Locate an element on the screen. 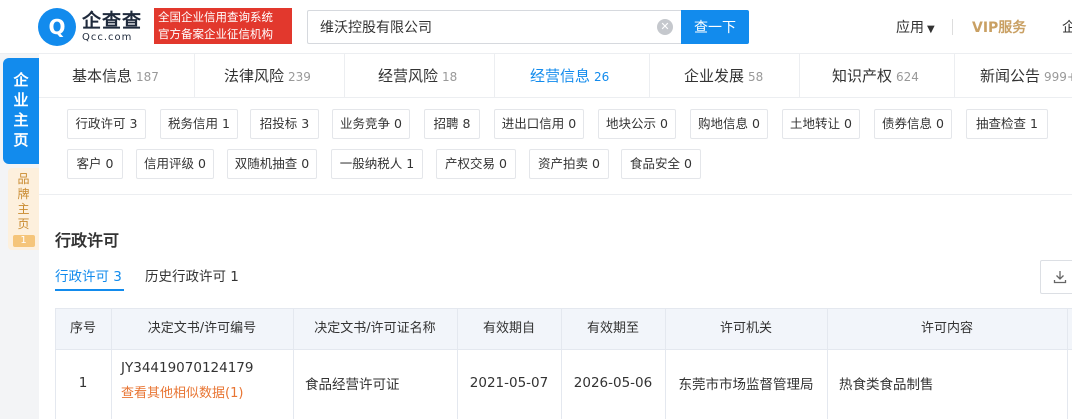  tab-operation-risk: 经营风险 18 is located at coordinates (417, 76).